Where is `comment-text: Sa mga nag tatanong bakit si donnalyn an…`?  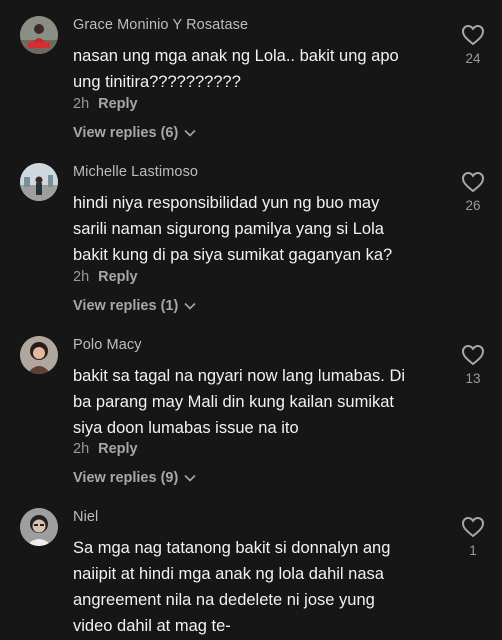 comment-text: Sa mga nag tatanong bakit si donnalyn an… is located at coordinates (232, 587).